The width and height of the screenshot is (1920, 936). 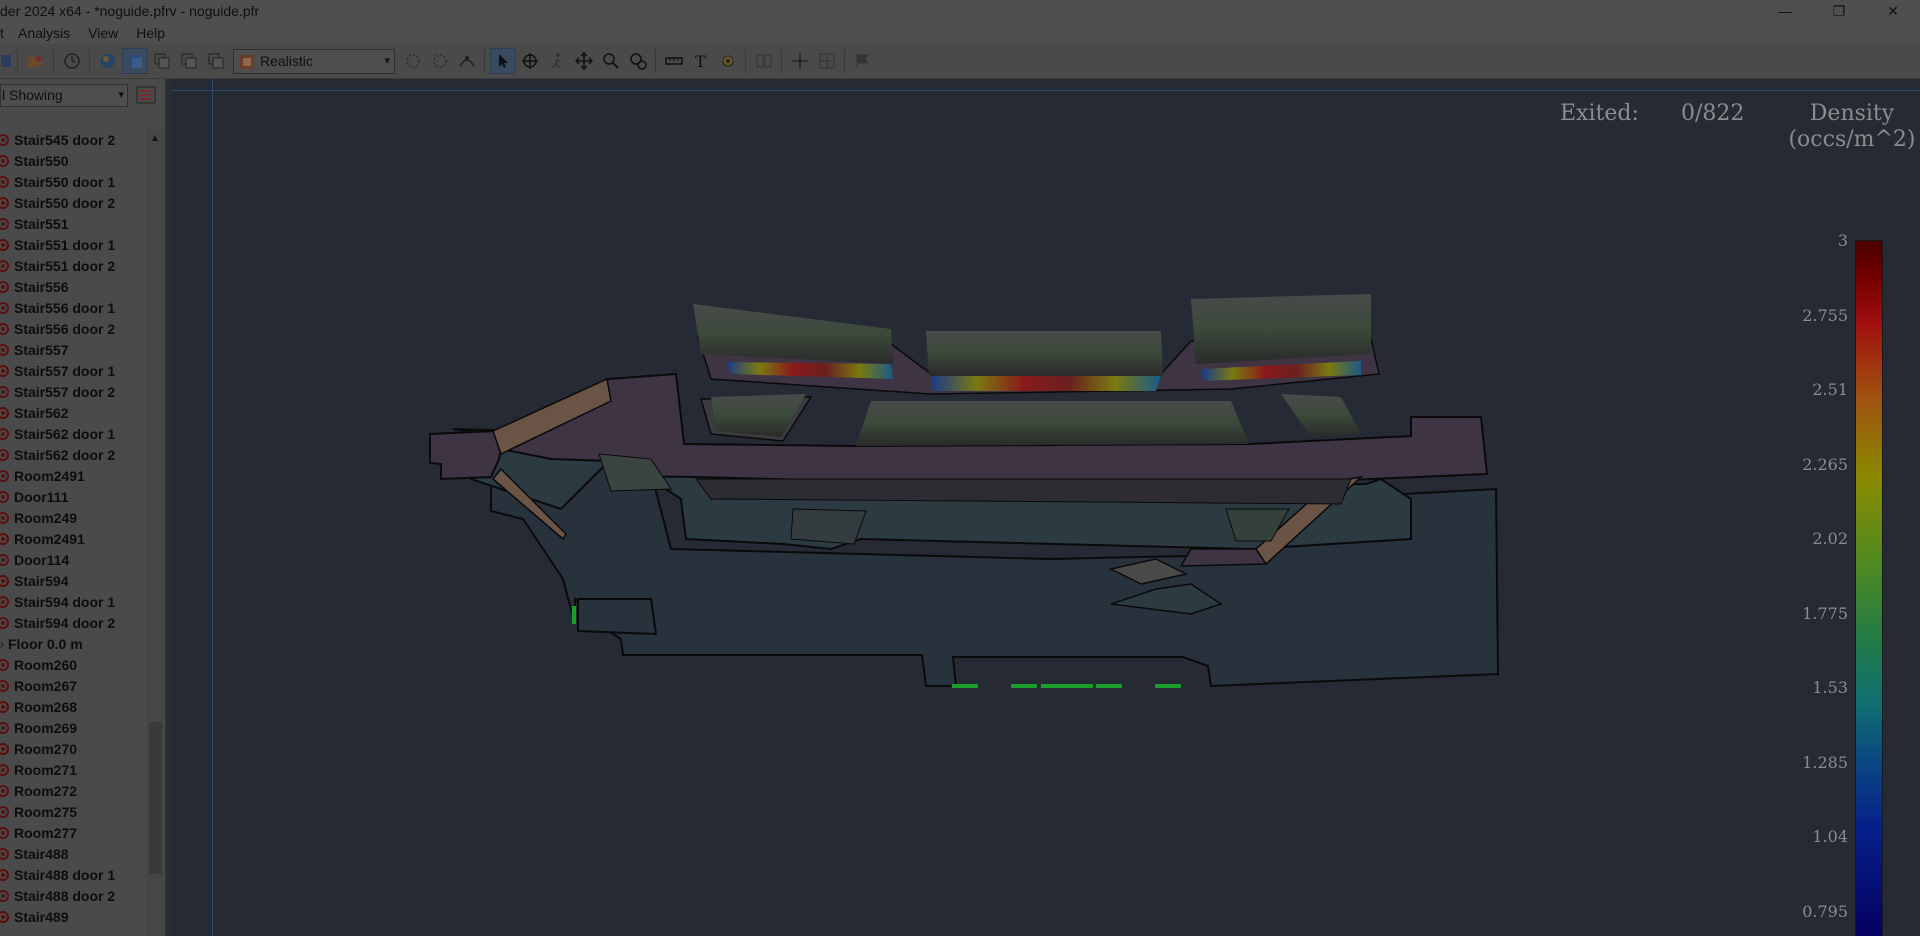 I want to click on tree-item: Stair488 door 1, so click(x=74, y=874).